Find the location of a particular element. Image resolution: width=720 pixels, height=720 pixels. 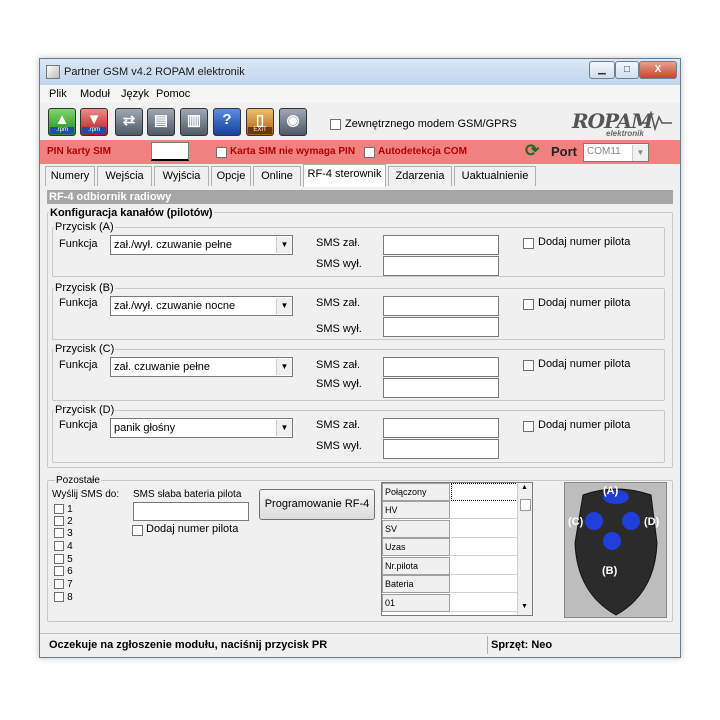

button-c-function-select: zał. czuwanie pełne ▼ is located at coordinates (201, 367).